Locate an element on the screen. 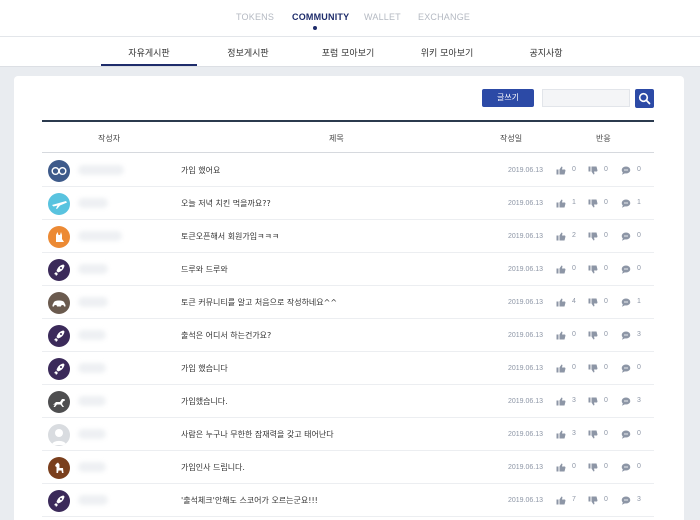 This screenshot has height=520, width=700. avatar-default-user-icon is located at coordinates (59, 435).